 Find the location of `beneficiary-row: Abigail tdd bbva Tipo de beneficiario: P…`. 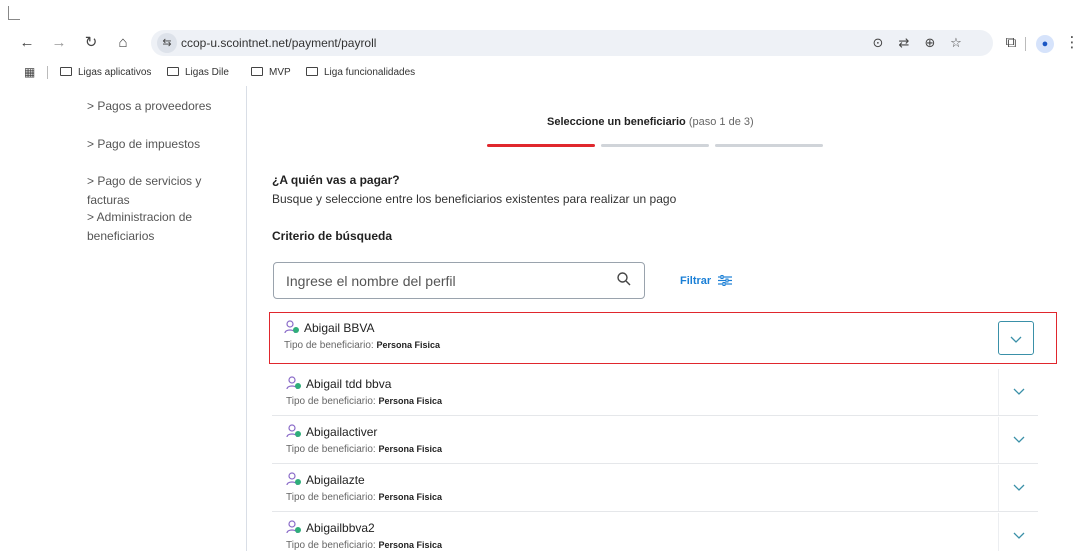

beneficiary-row: Abigail tdd bbva Tipo de beneficiario: P… is located at coordinates (655, 392).